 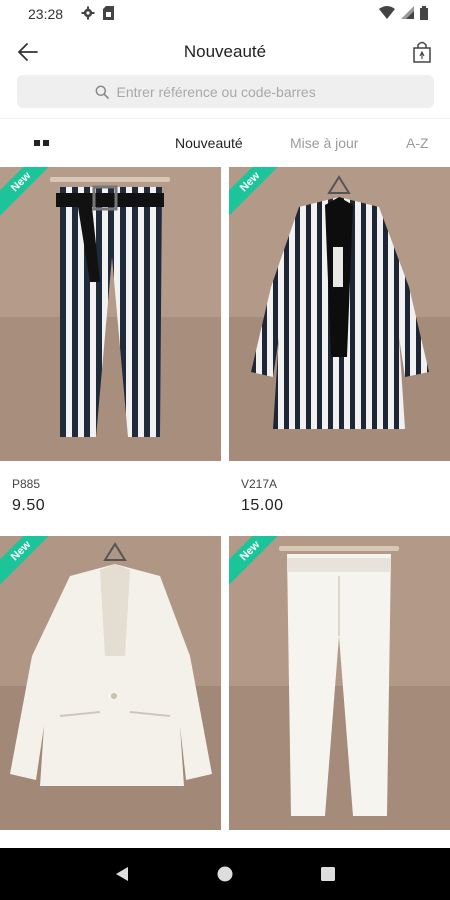 What do you see at coordinates (324, 143) in the screenshot?
I see `tab-mise-a-jour: Mise à jour` at bounding box center [324, 143].